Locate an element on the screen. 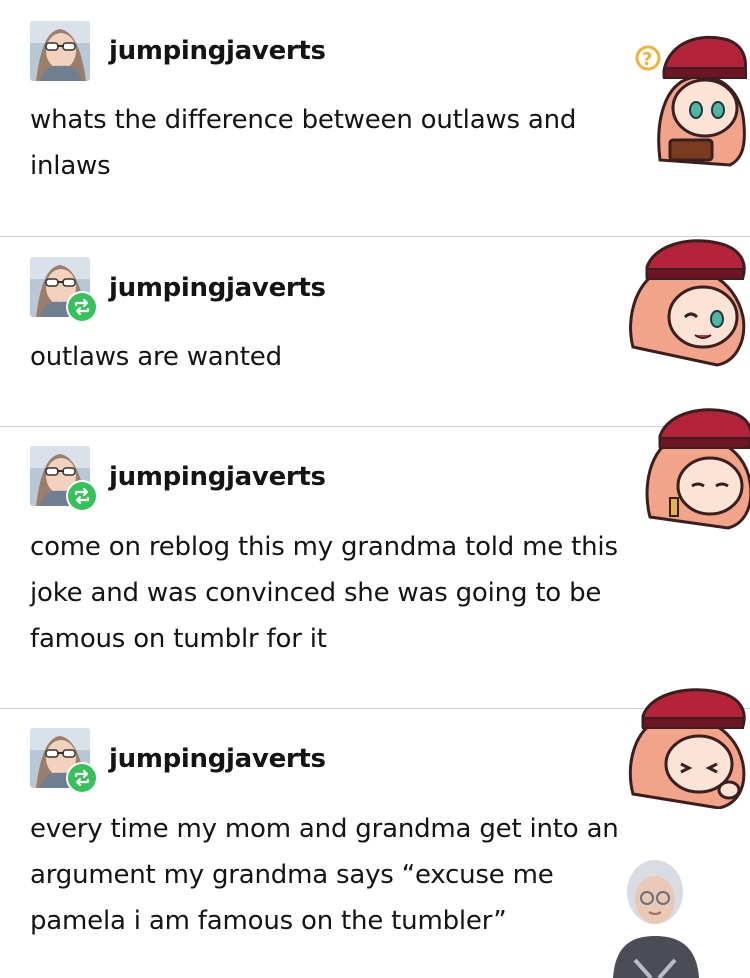  avatar is located at coordinates (60, 51).